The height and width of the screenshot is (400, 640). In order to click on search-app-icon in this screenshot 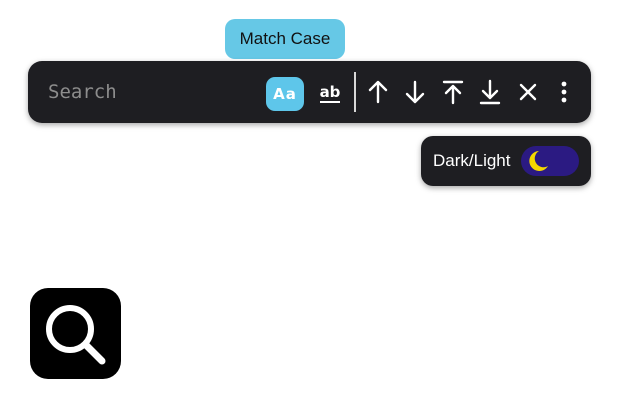, I will do `click(75, 333)`.